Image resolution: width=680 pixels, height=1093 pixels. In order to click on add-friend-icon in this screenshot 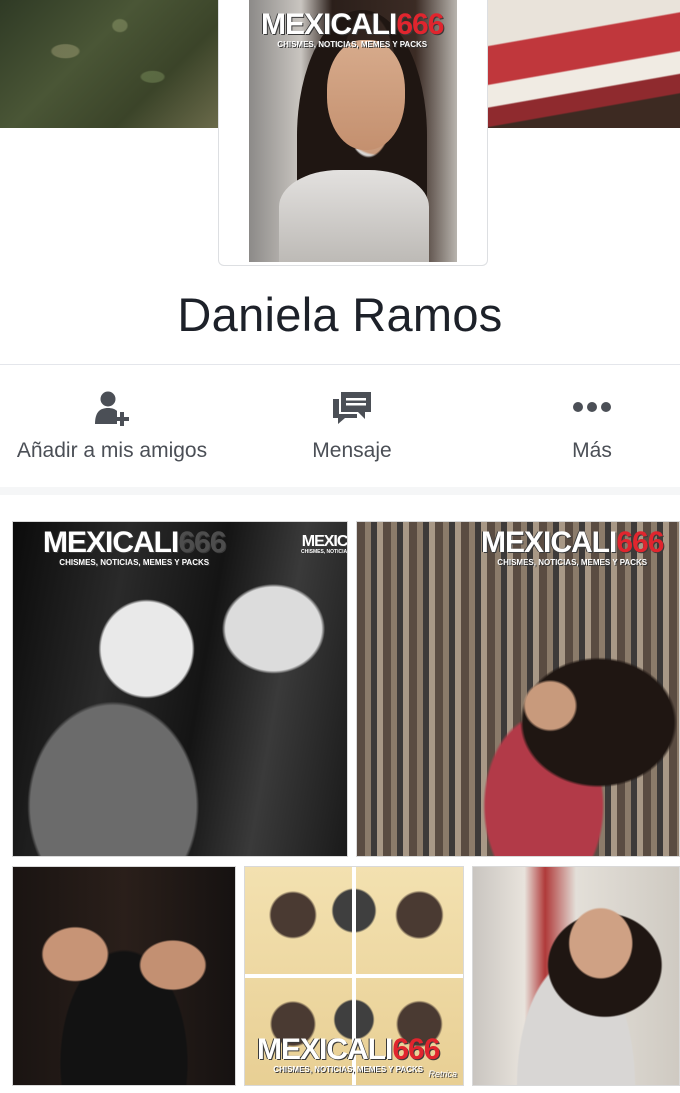, I will do `click(112, 411)`.